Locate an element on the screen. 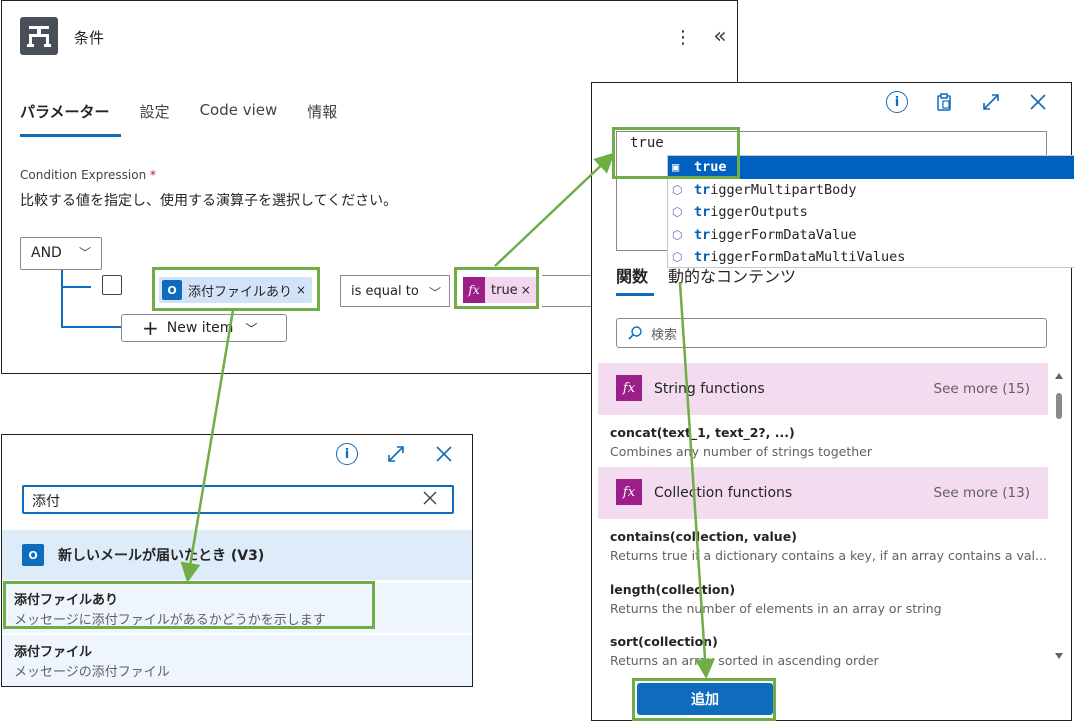 The width and height of the screenshot is (1074, 722). collapse-icon: « is located at coordinates (720, 36).